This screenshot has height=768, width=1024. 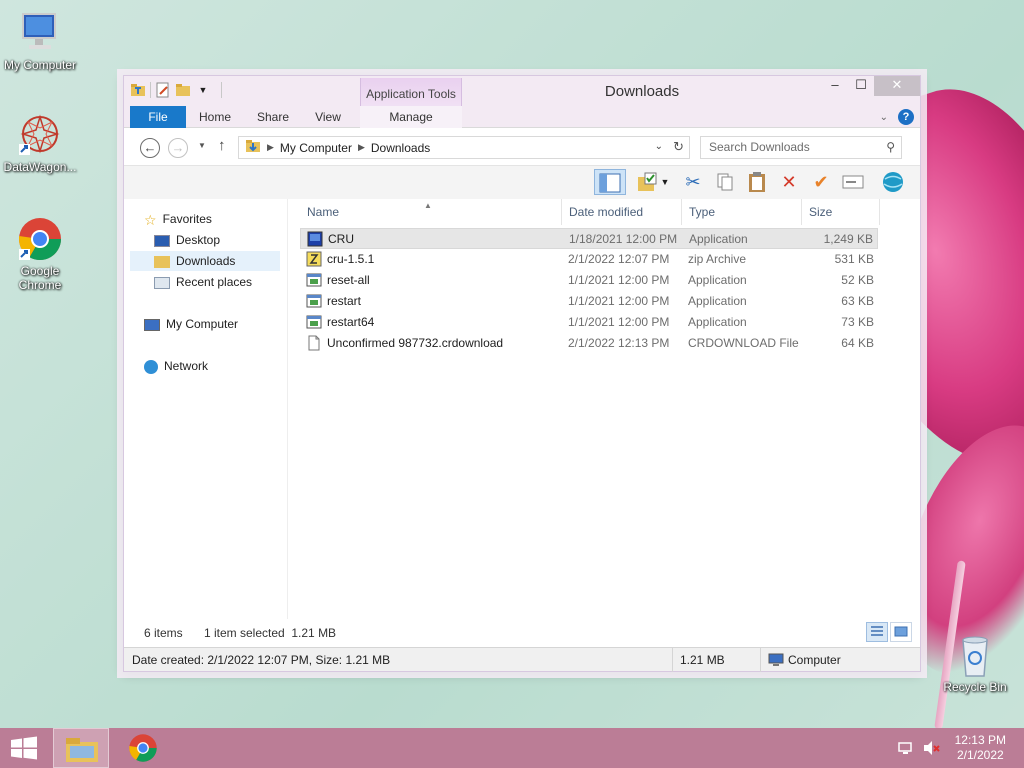 What do you see at coordinates (725, 182) in the screenshot?
I see `copy-icon` at bounding box center [725, 182].